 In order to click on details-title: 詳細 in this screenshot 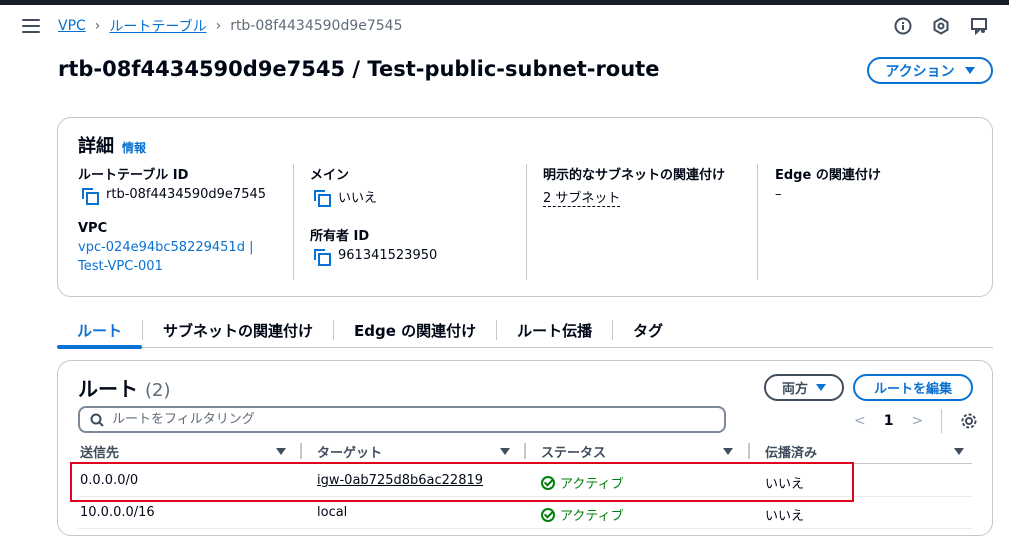, I will do `click(96, 146)`.